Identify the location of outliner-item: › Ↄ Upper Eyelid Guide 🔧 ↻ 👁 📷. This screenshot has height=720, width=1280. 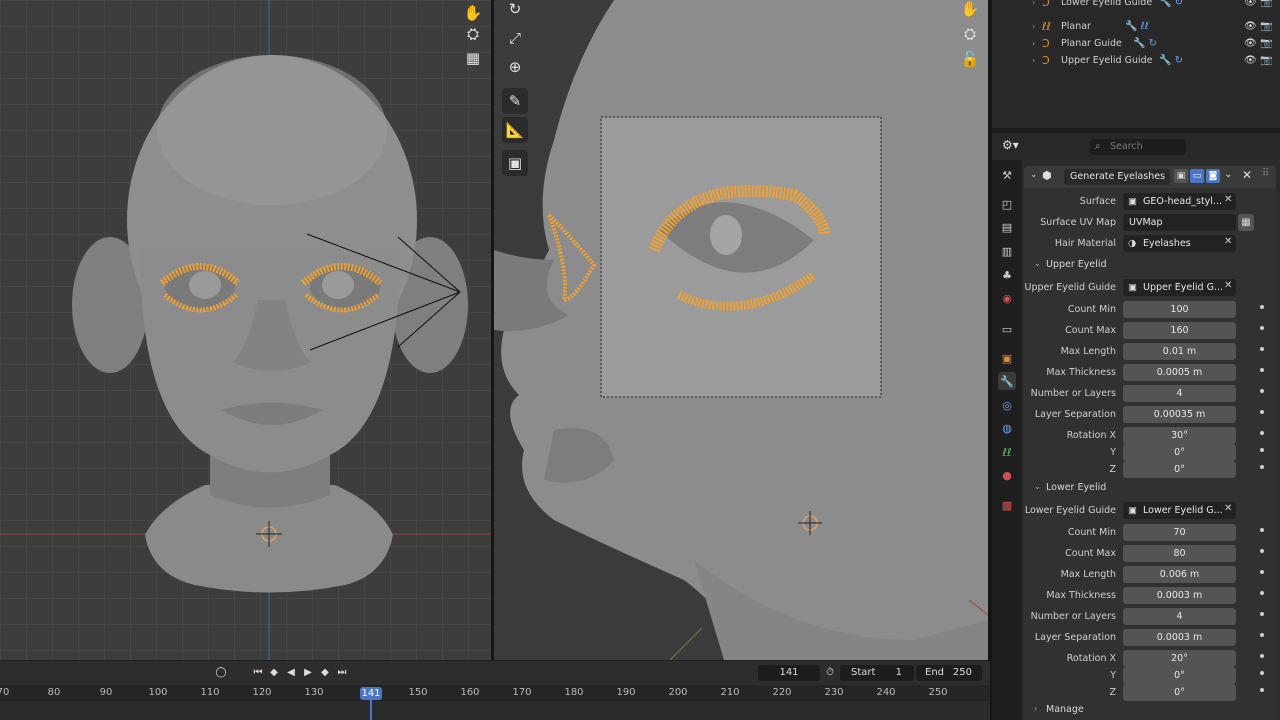
(1136, 60).